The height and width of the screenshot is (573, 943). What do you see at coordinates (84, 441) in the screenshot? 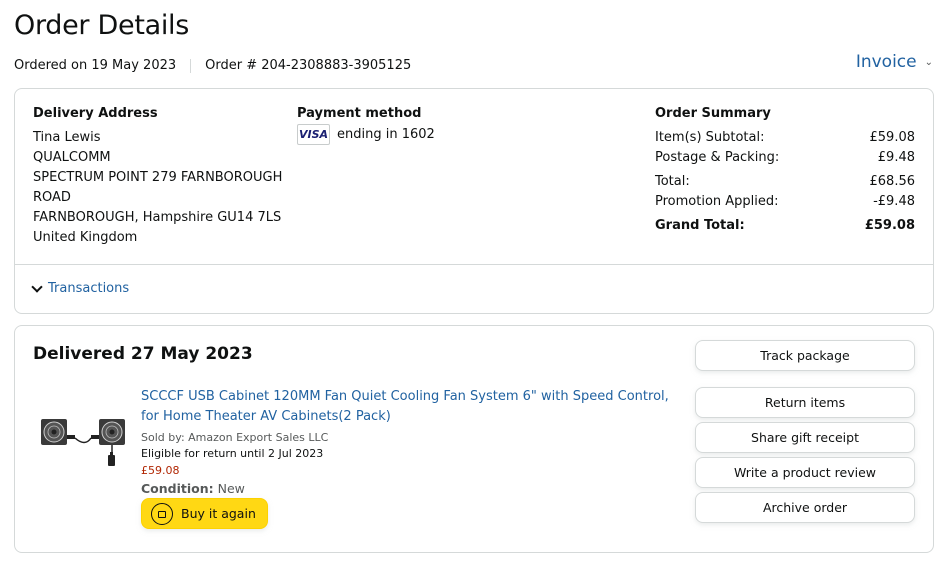
I see `fan-product-image` at bounding box center [84, 441].